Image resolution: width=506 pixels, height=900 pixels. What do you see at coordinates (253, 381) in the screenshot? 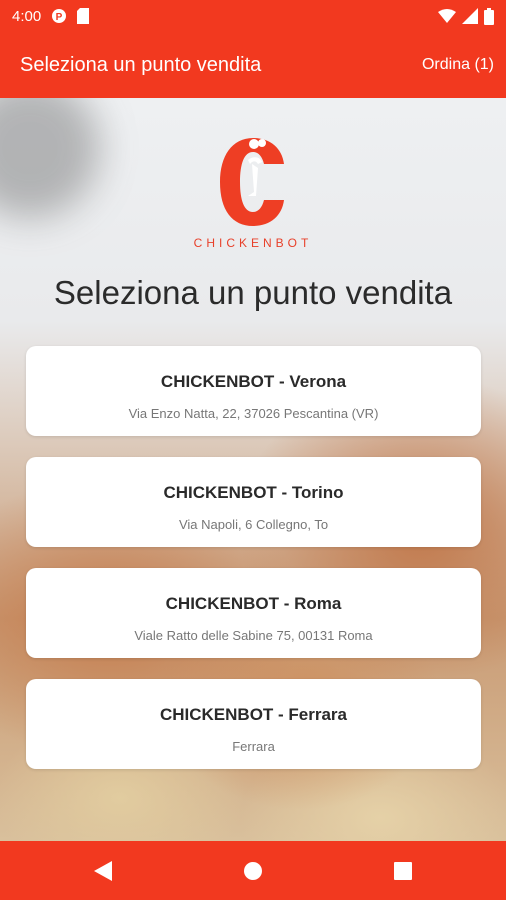
I see `store-name: CHICKENBOT - Verona` at bounding box center [253, 381].